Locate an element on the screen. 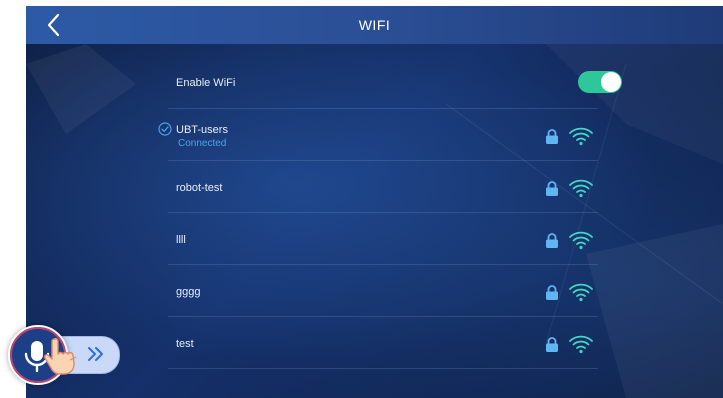  voice-assistant-widget is located at coordinates (63, 354).